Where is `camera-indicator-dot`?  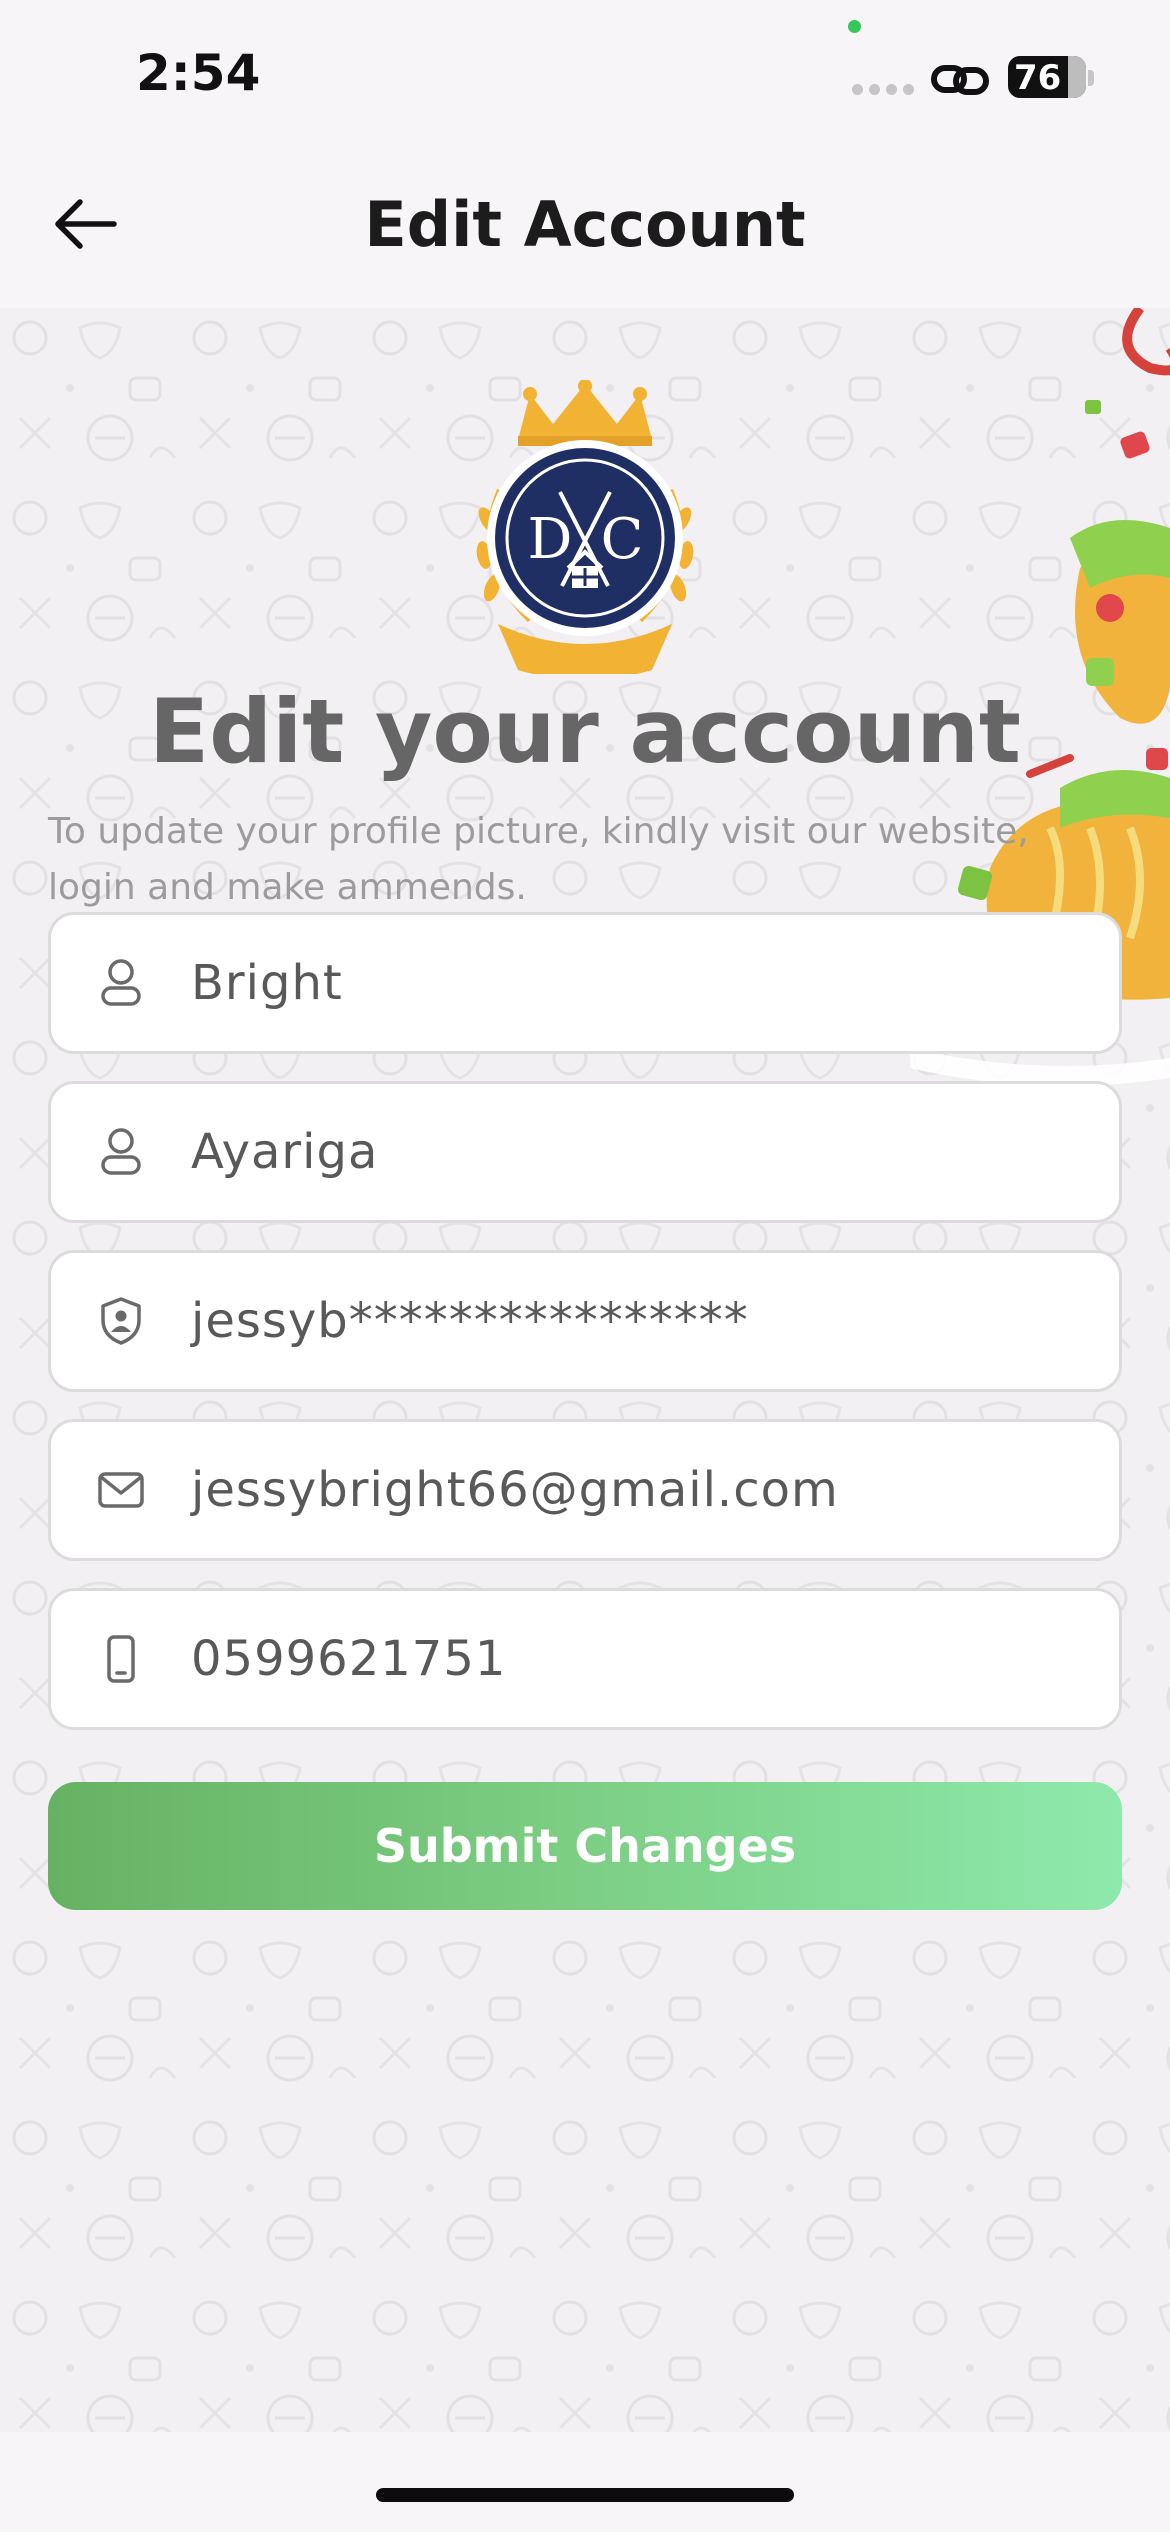 camera-indicator-dot is located at coordinates (854, 26).